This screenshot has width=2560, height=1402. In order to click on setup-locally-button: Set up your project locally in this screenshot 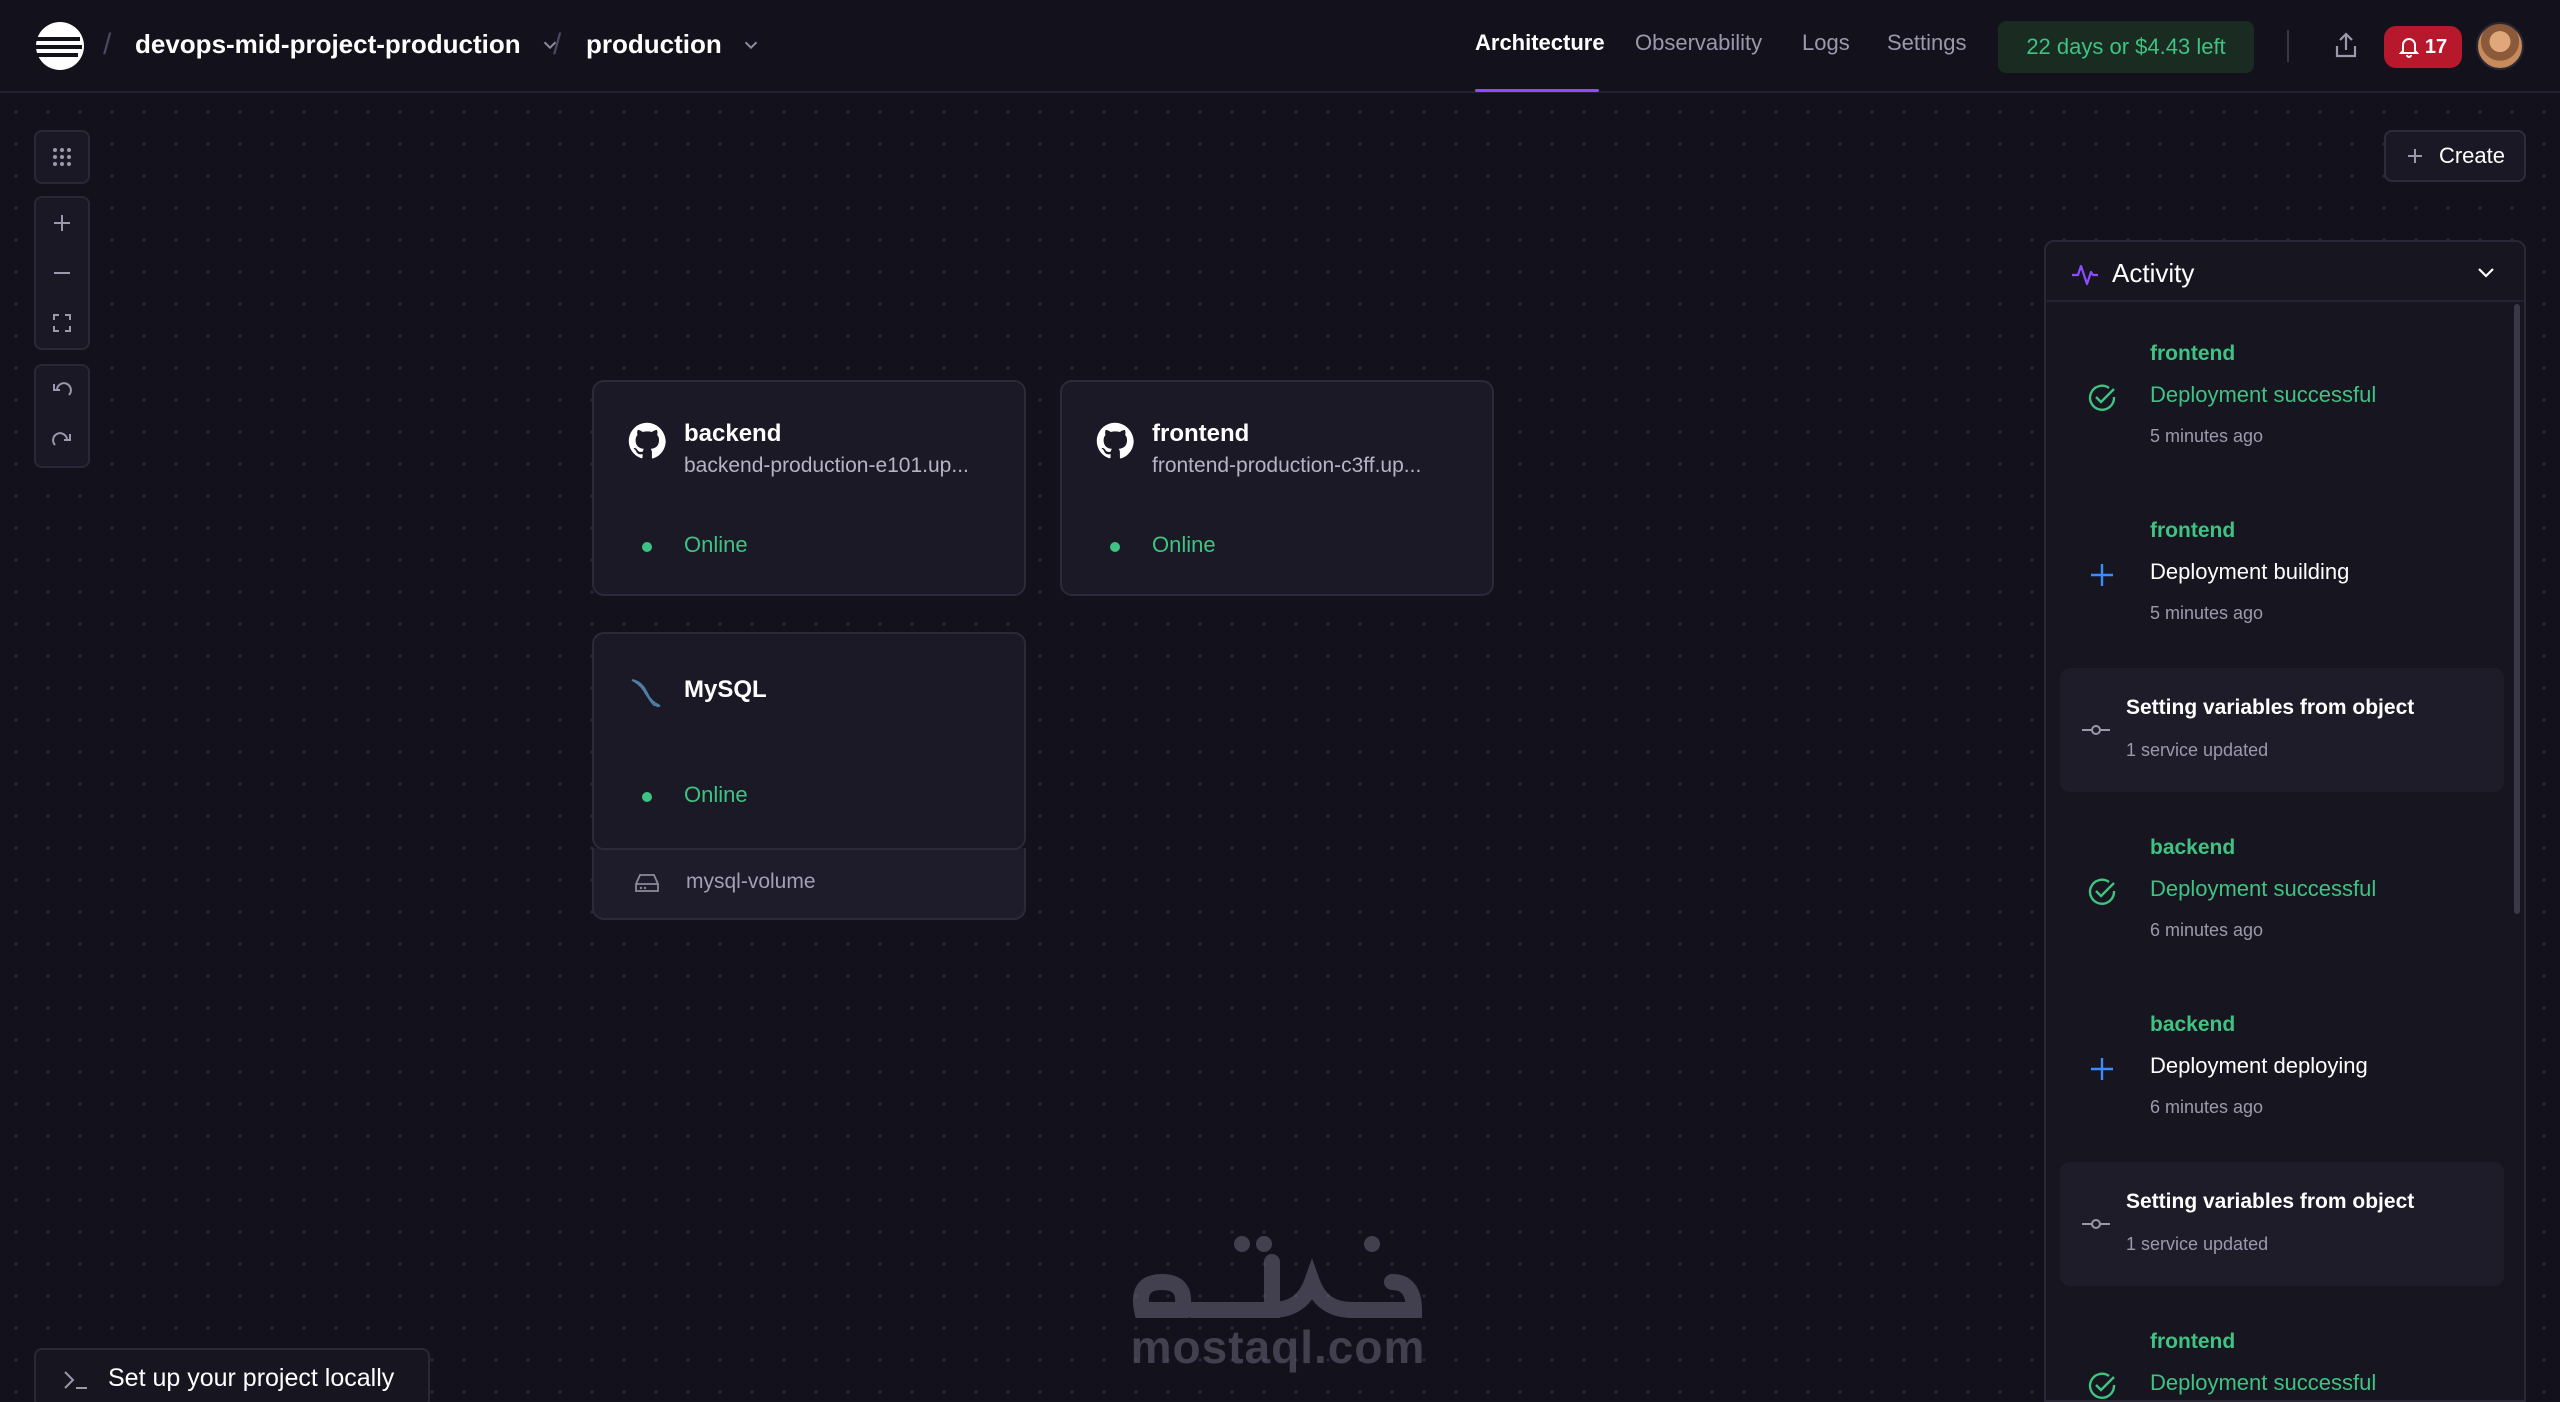, I will do `click(232, 1375)`.